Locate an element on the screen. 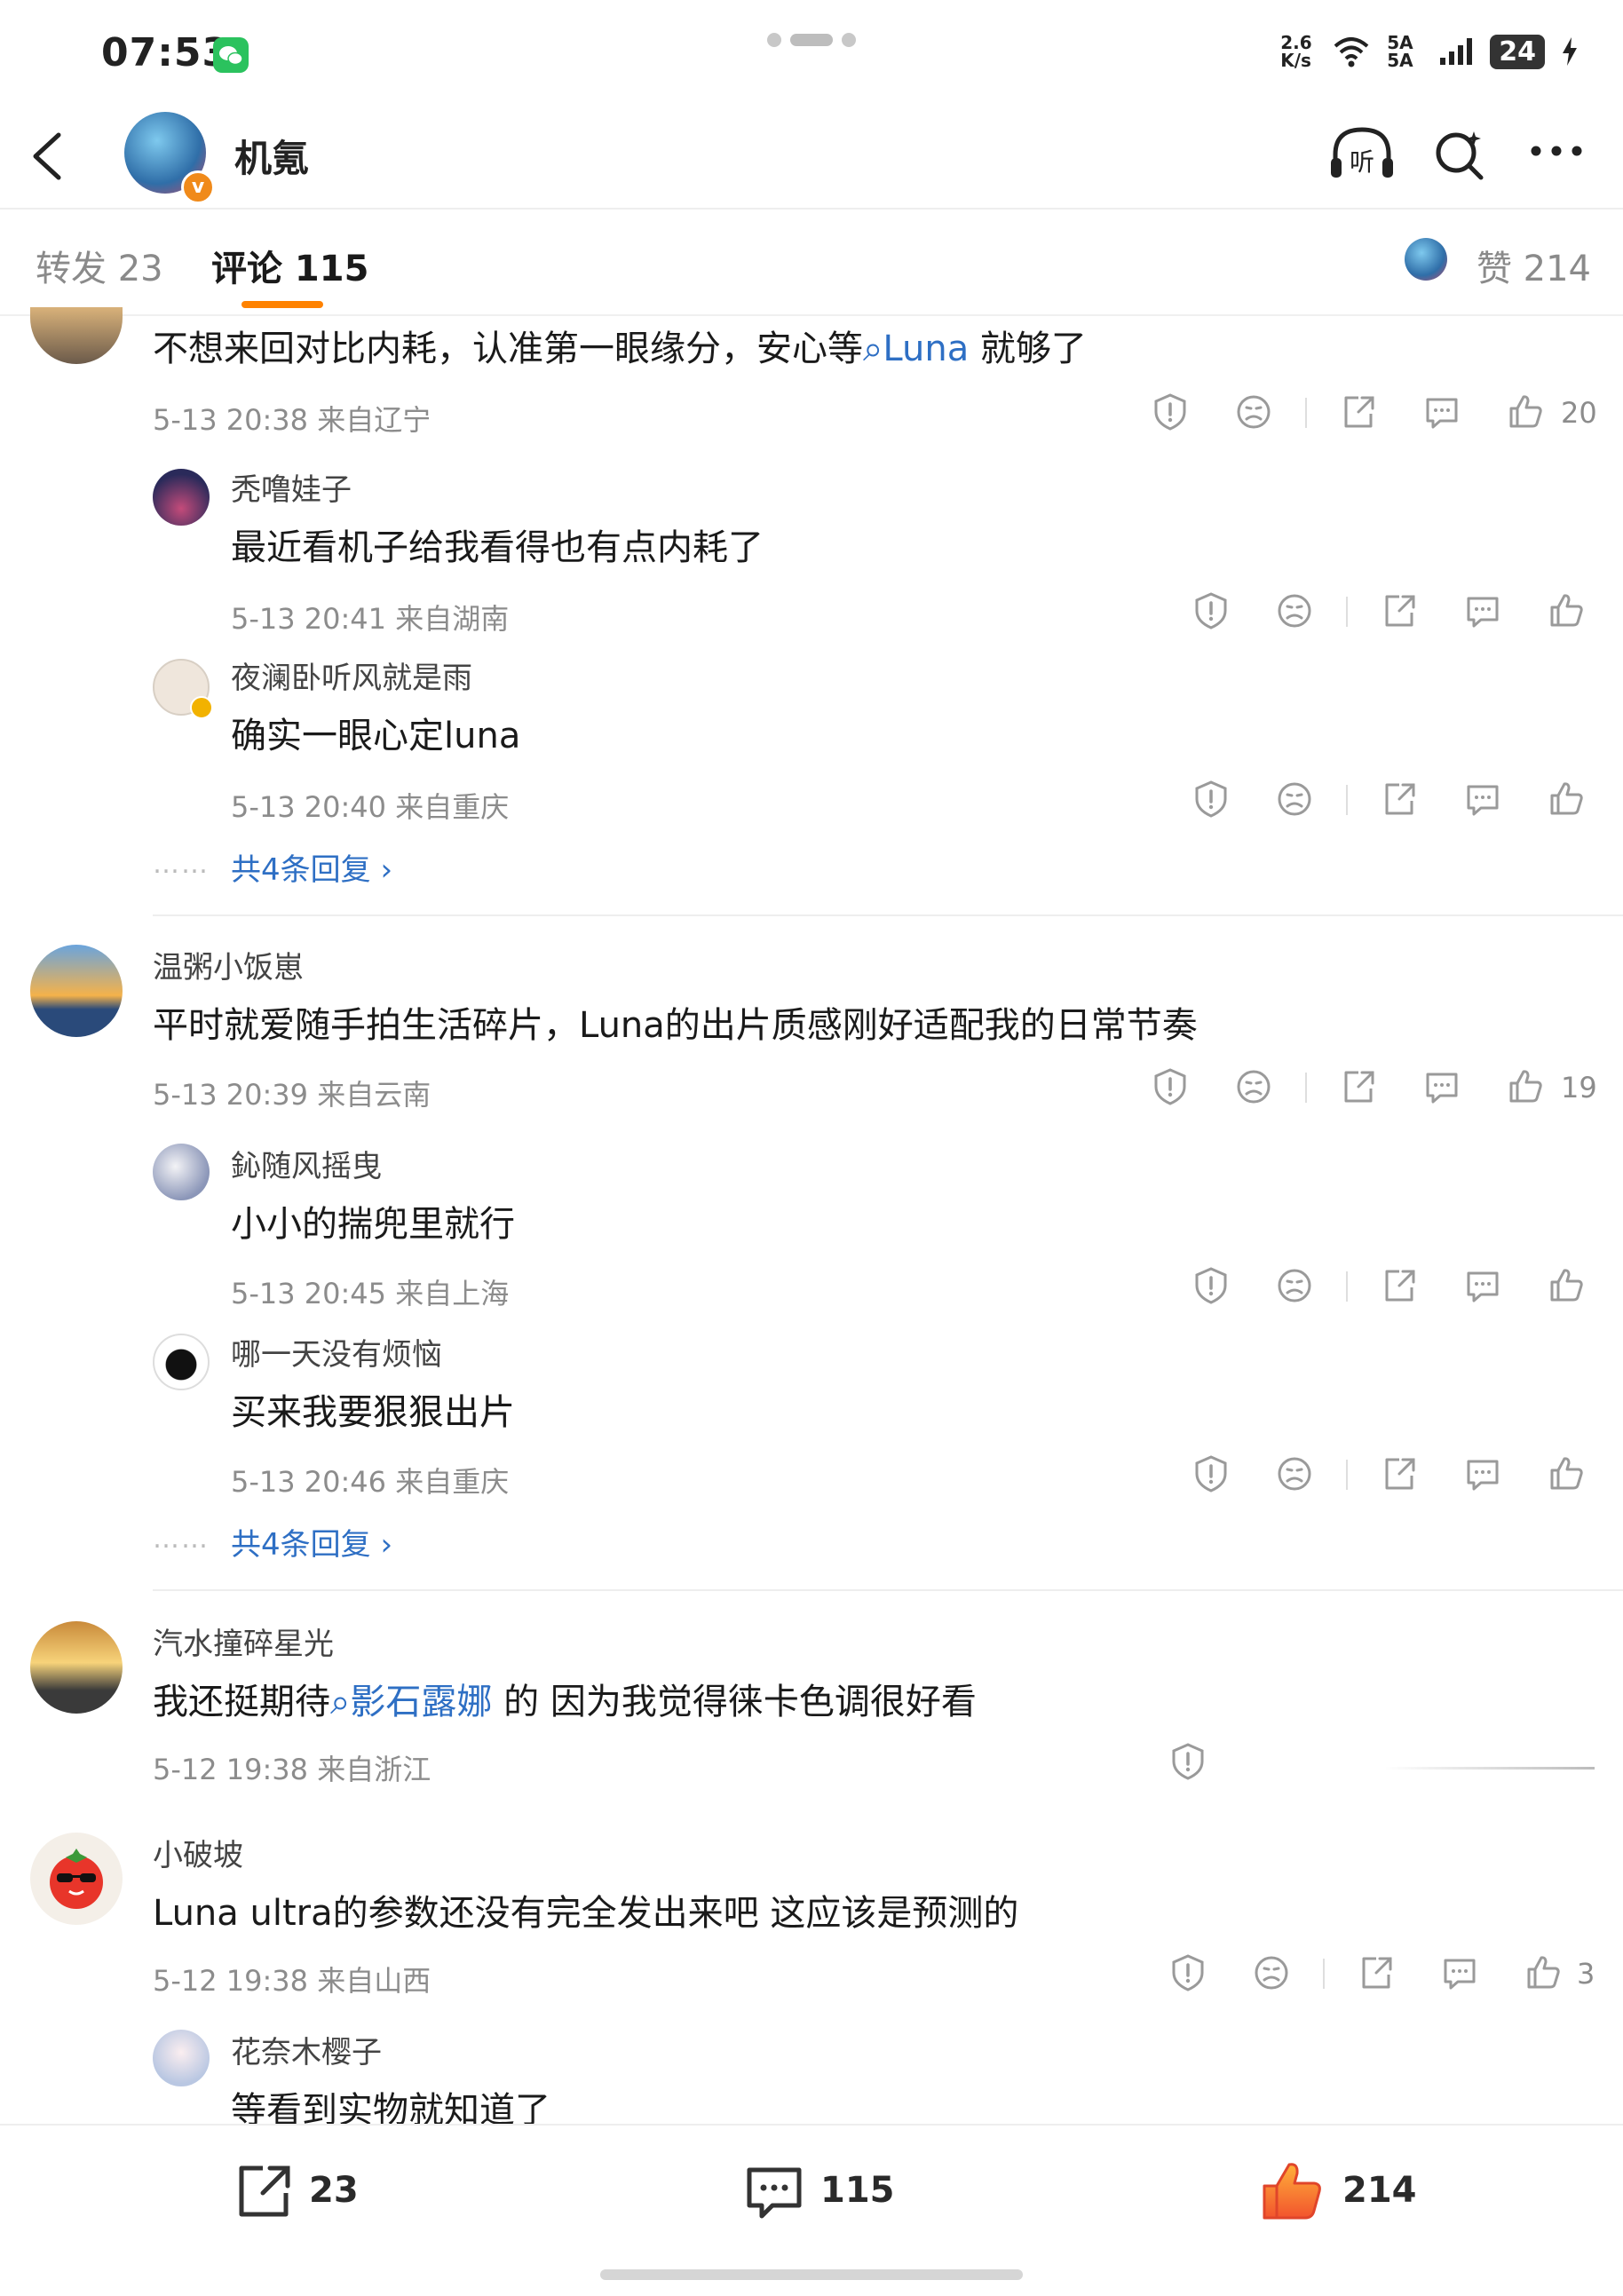 This screenshot has height=2296, width=1623. tab-reposts: 转发 23 is located at coordinates (99, 265).